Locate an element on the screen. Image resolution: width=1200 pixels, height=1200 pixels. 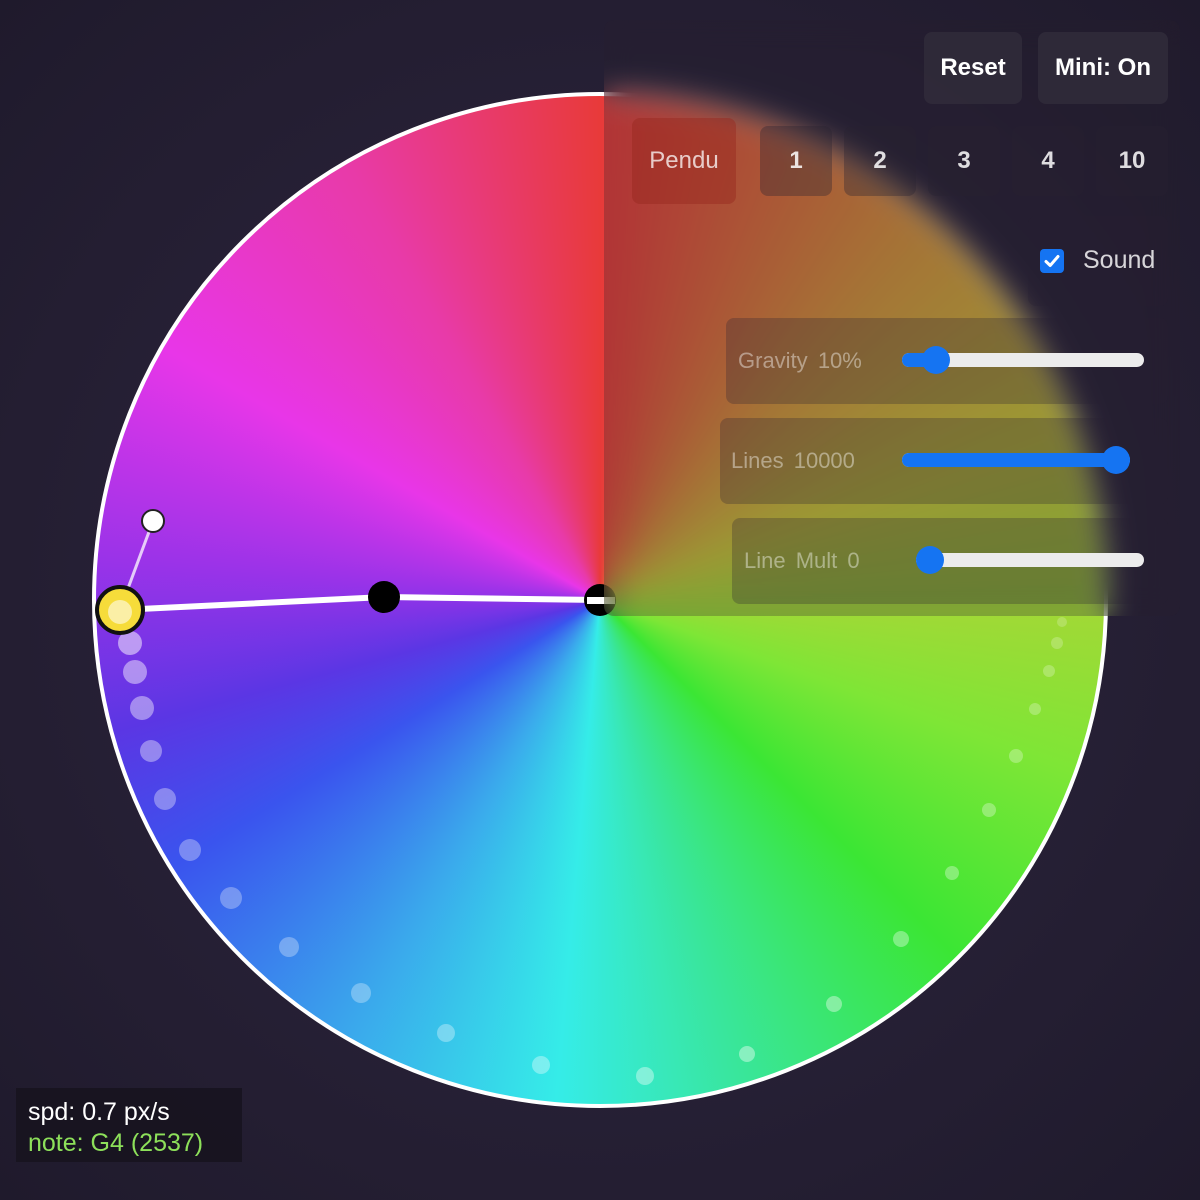
lines-slider-thumb is located at coordinates (1116, 460).